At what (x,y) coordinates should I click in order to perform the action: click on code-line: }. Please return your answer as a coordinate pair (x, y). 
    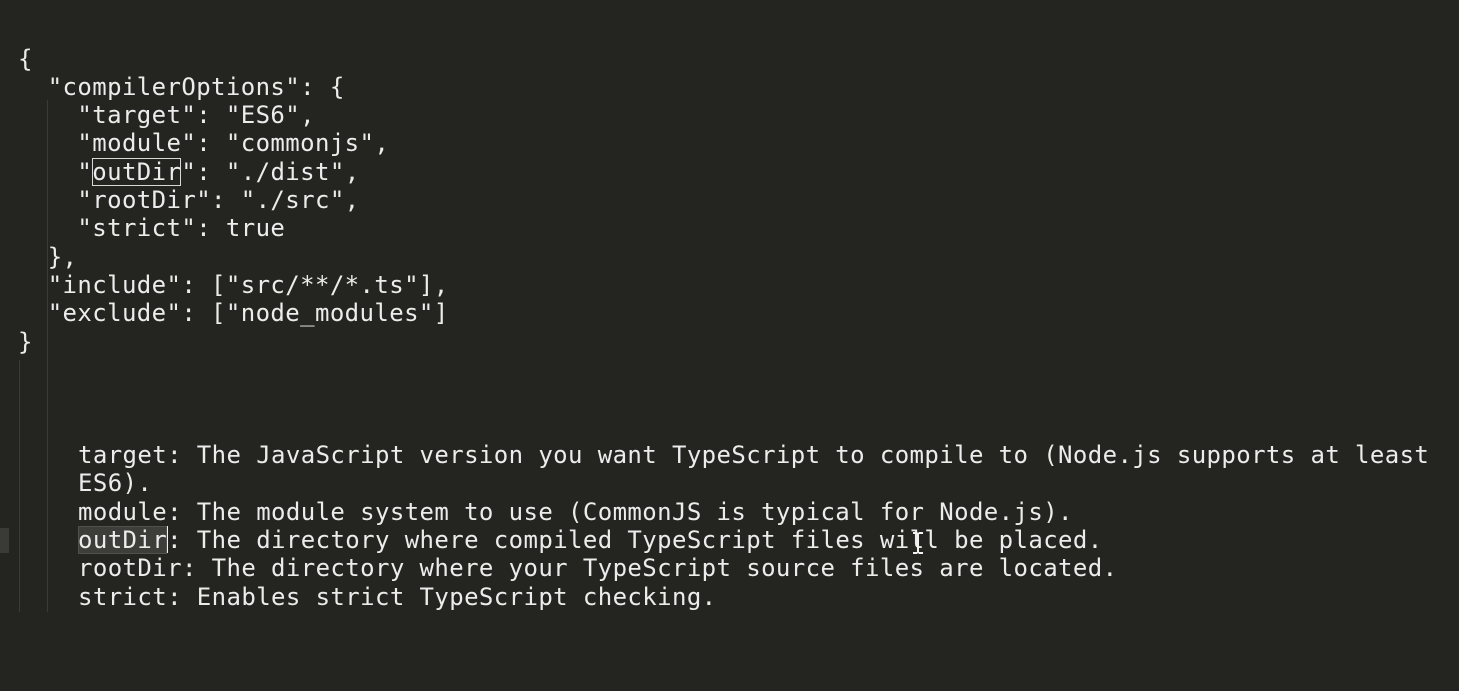
    Looking at the image, I should click on (25, 342).